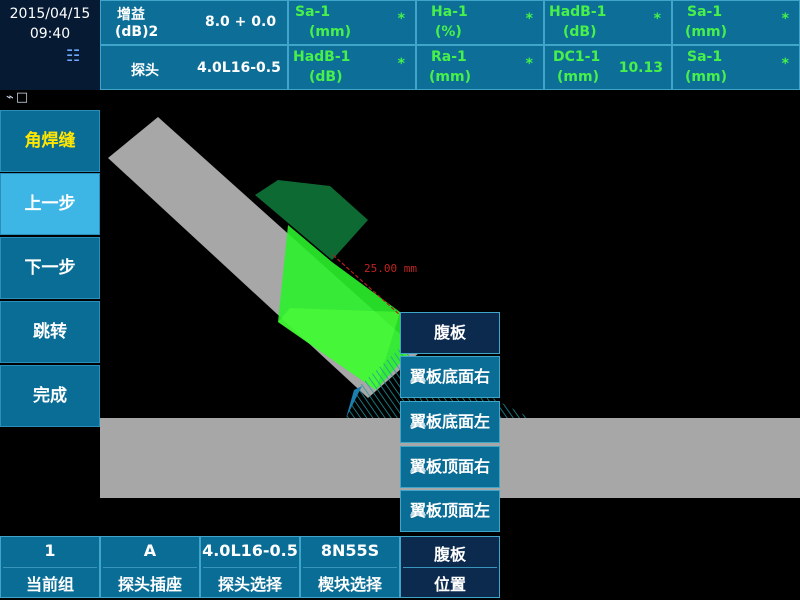 This screenshot has height=600, width=800. I want to click on gain-label: 增益, so click(131, 15).